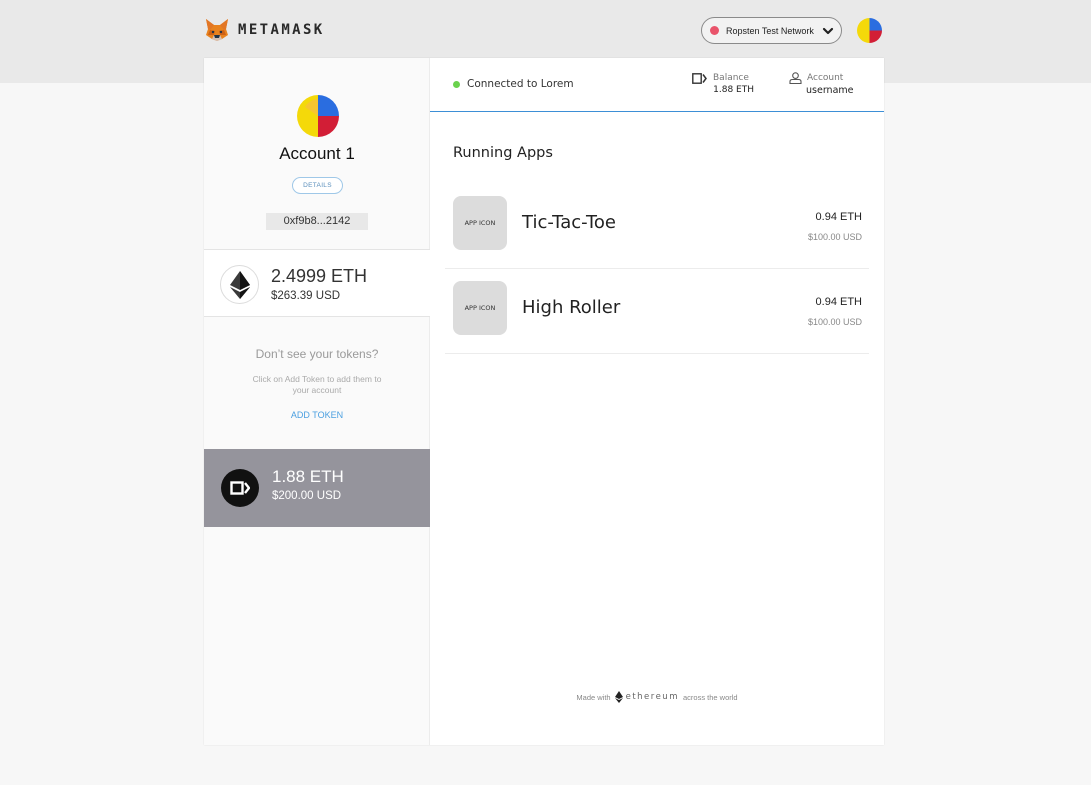 The image size is (1091, 785). What do you see at coordinates (733, 90) in the screenshot?
I see `balance-value: 1.88 ETH` at bounding box center [733, 90].